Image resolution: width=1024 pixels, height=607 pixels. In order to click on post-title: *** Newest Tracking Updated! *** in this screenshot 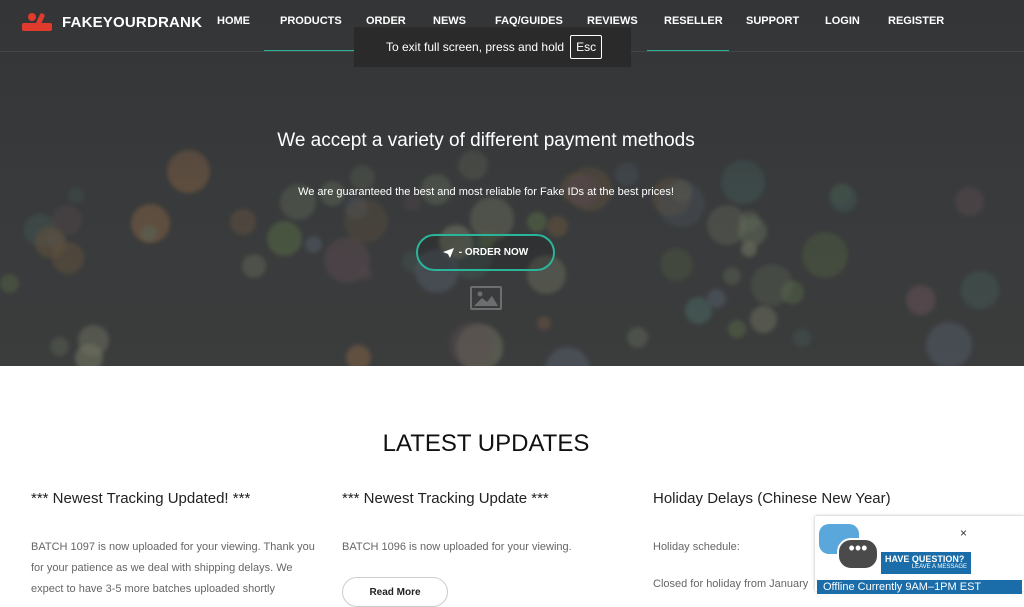, I will do `click(176, 498)`.